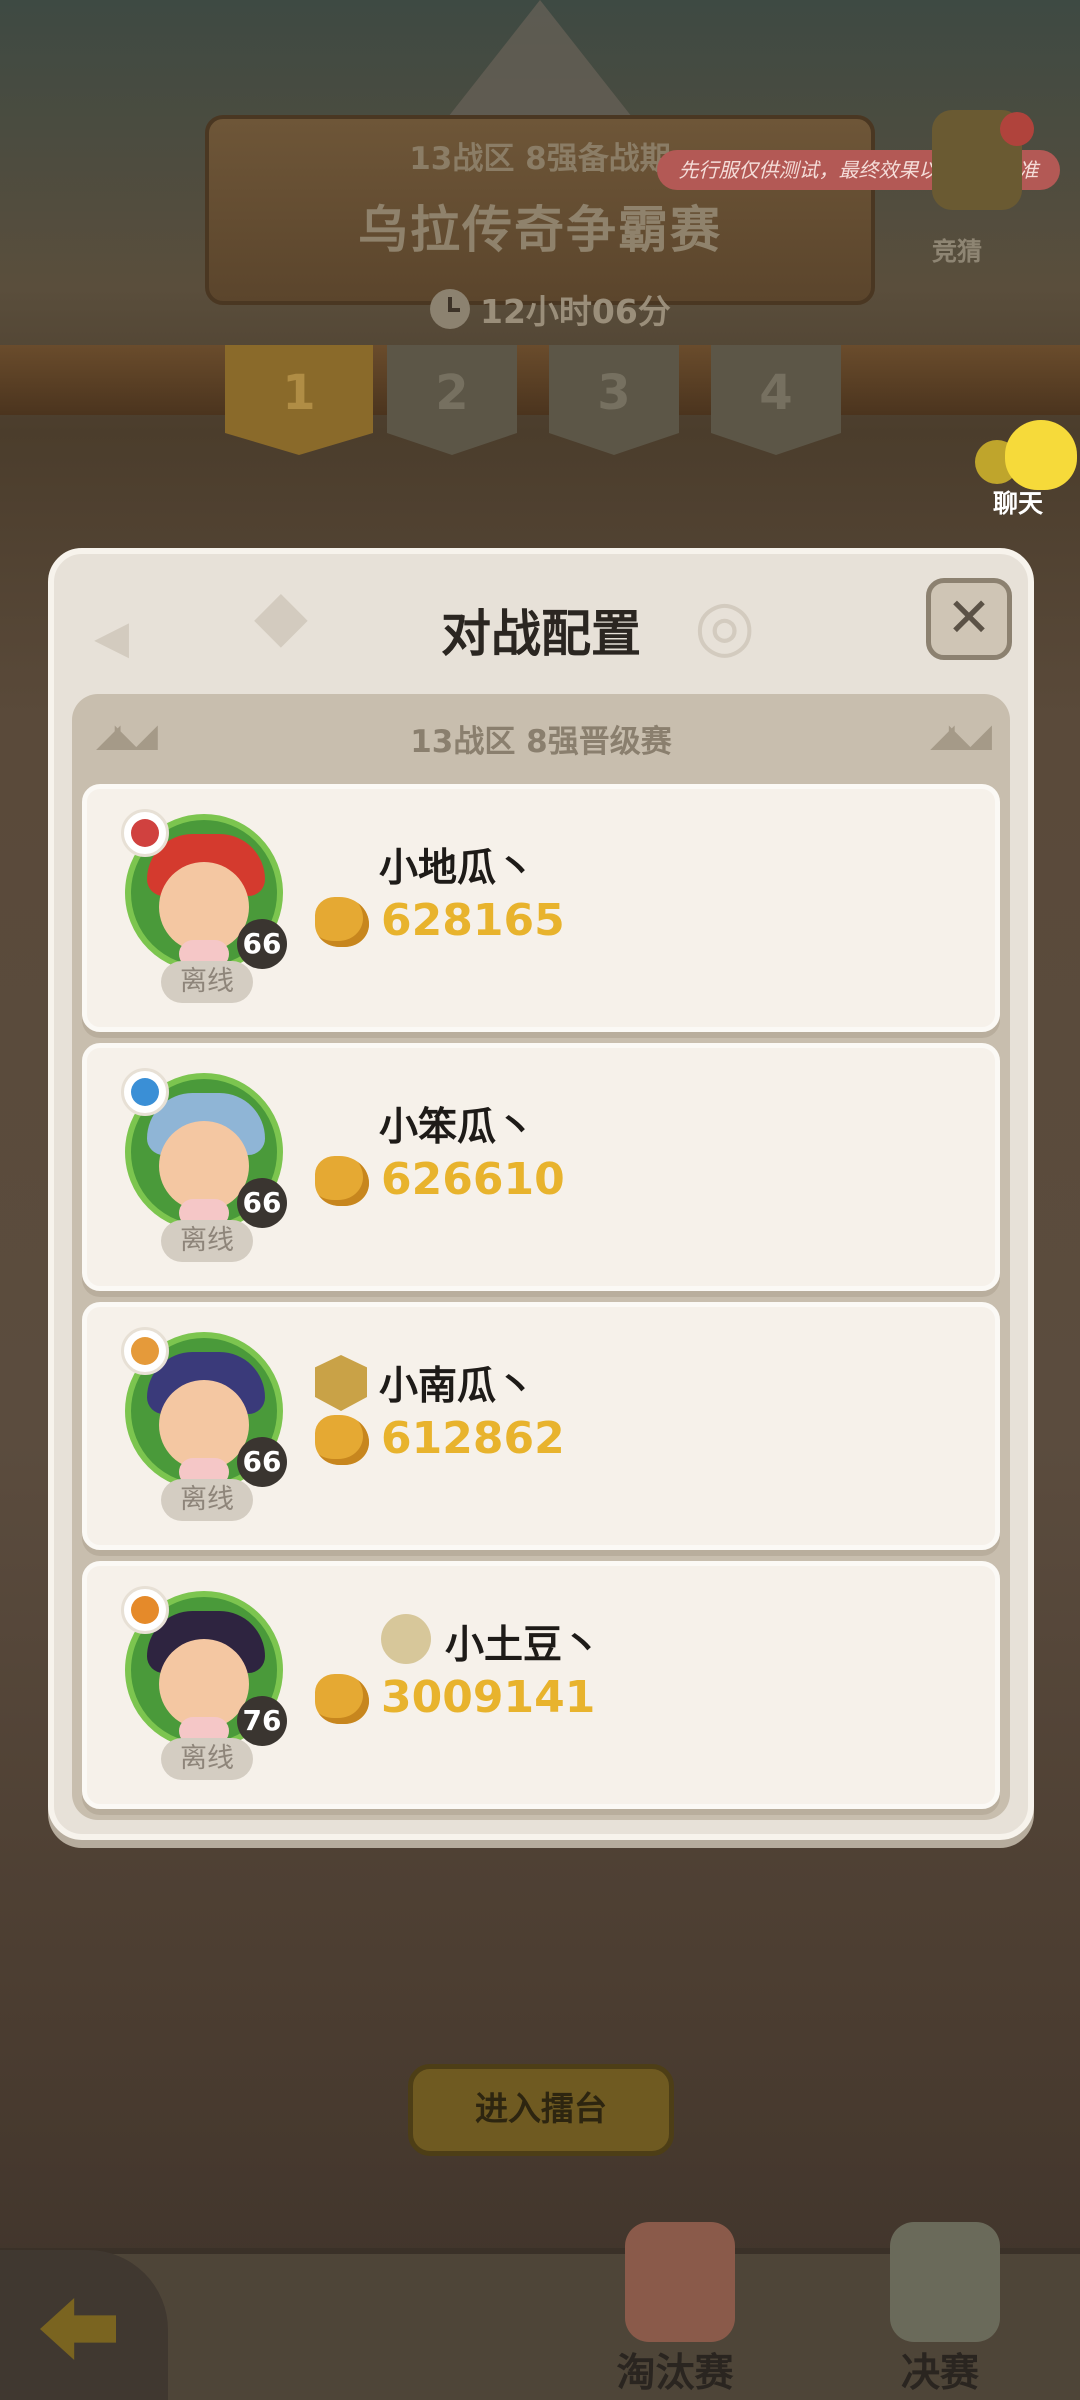  Describe the element at coordinates (541, 742) in the screenshot. I see `match-stage-label: 13战区 8强晋级赛` at that location.